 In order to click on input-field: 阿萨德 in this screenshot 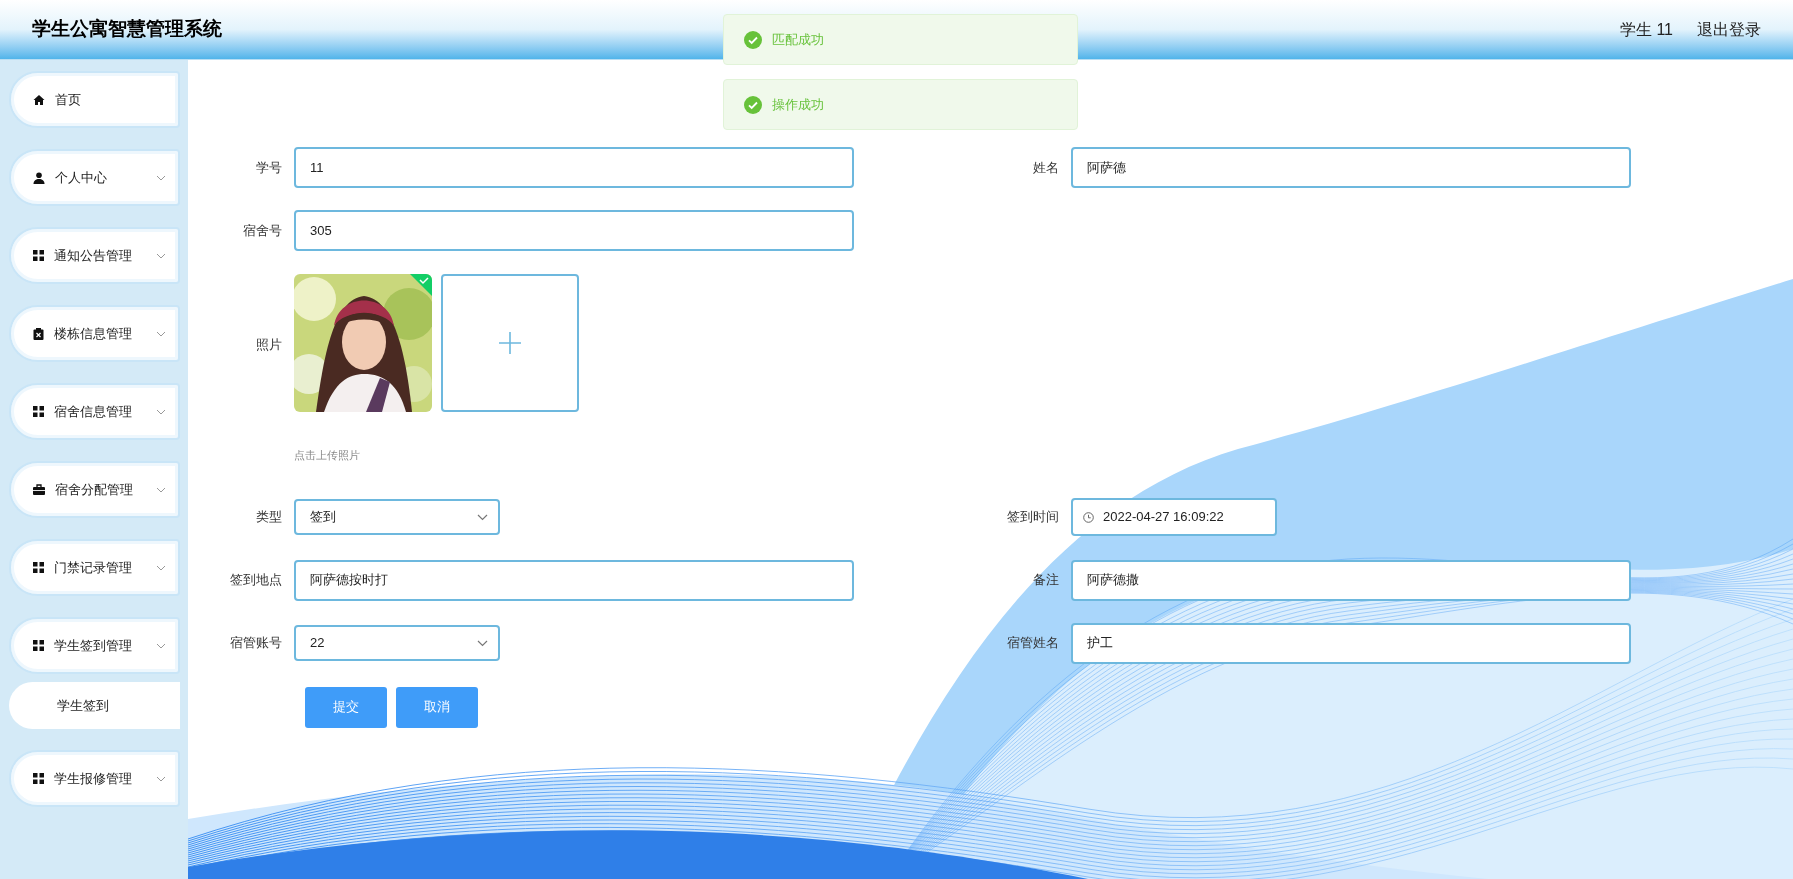, I will do `click(1351, 167)`.